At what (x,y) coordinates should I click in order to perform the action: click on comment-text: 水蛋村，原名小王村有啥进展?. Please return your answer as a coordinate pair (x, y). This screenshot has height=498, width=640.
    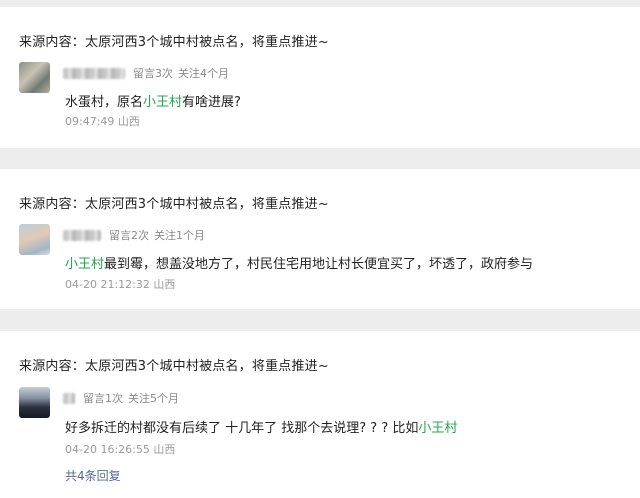
    Looking at the image, I should click on (153, 100).